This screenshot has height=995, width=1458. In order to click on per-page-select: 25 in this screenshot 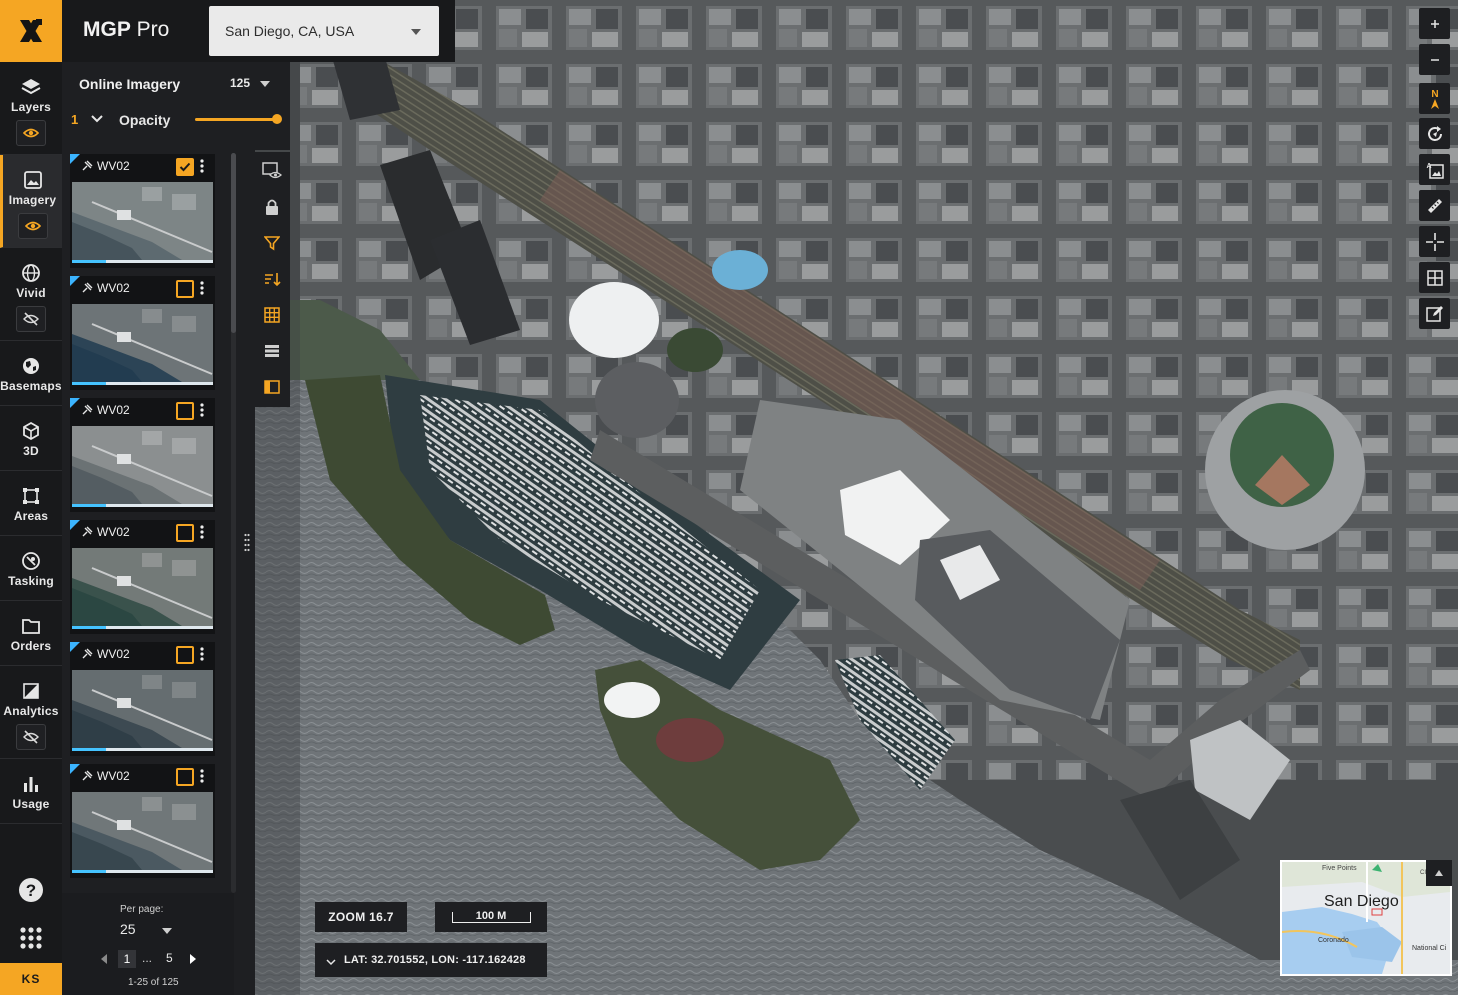, I will do `click(128, 929)`.